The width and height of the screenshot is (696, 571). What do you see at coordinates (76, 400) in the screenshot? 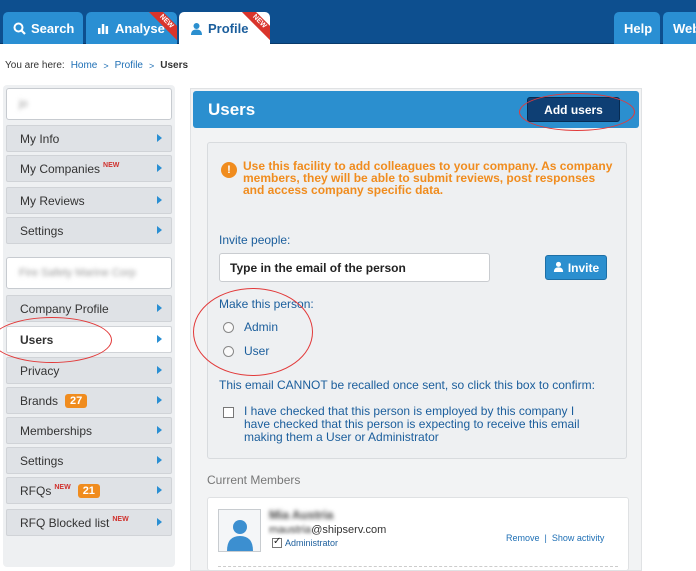
I see `count-badge: 27` at bounding box center [76, 400].